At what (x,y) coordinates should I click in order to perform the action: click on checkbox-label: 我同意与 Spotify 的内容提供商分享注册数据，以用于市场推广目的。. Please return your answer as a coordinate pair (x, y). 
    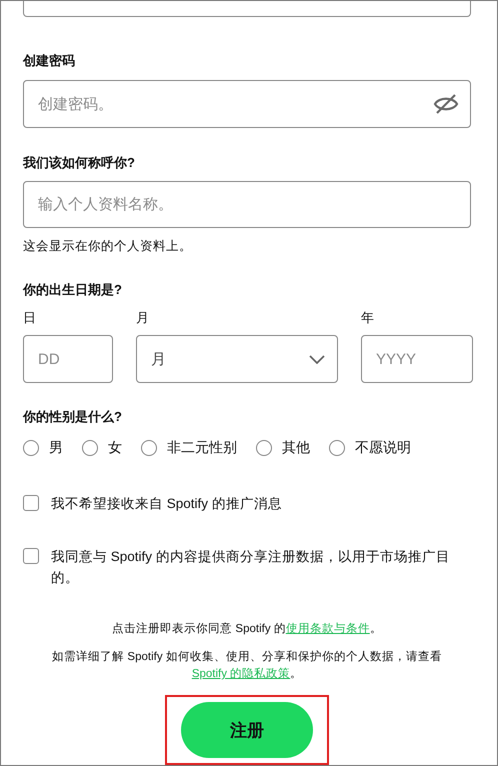
    Looking at the image, I should click on (251, 567).